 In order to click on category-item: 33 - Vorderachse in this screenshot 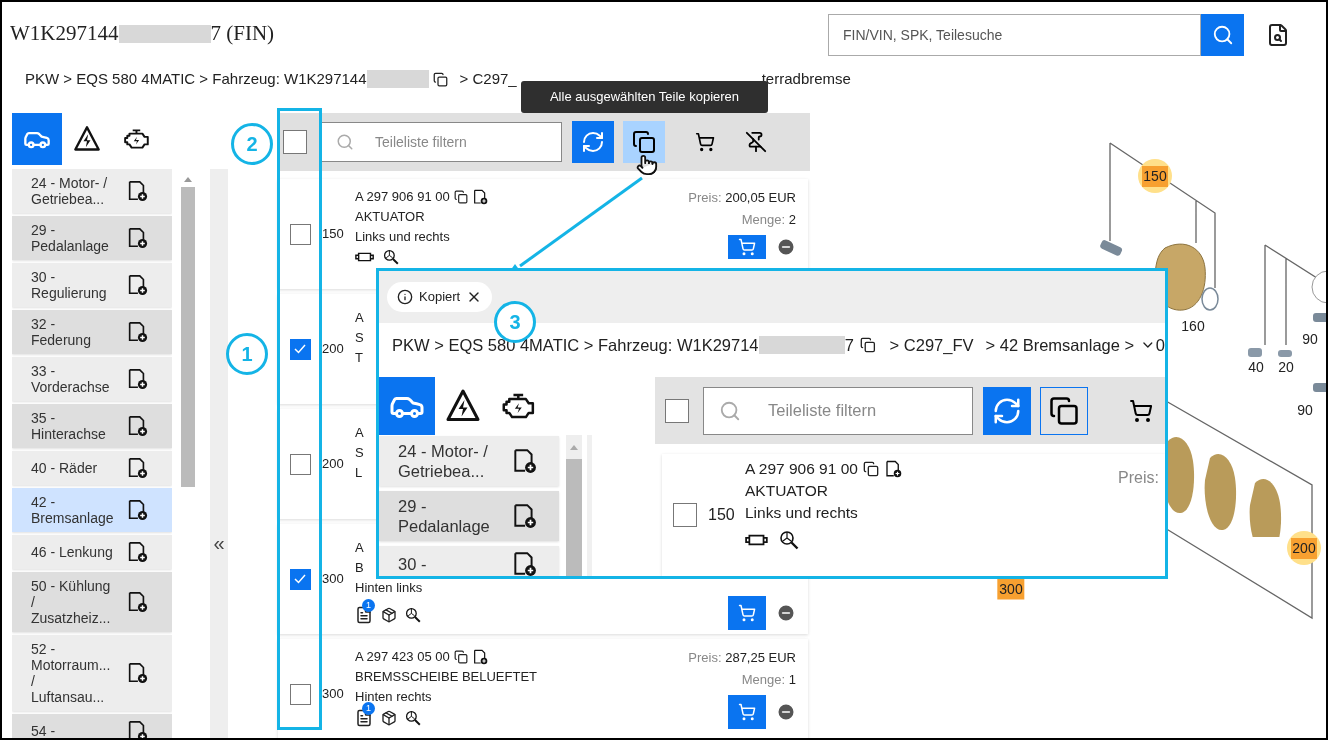, I will do `click(92, 379)`.